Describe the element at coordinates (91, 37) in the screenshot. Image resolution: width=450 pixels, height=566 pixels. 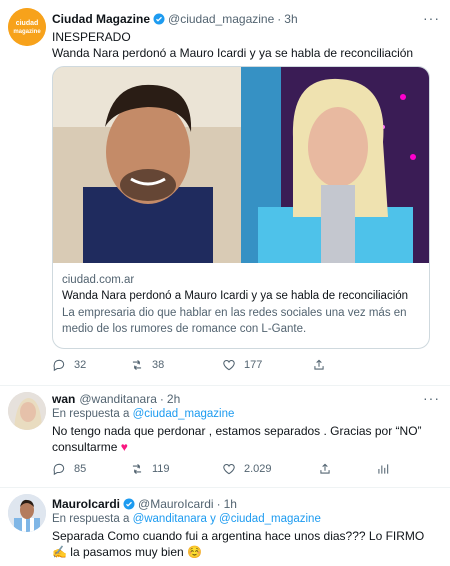
I see `tweet-text-line1: INESPERADO` at that location.